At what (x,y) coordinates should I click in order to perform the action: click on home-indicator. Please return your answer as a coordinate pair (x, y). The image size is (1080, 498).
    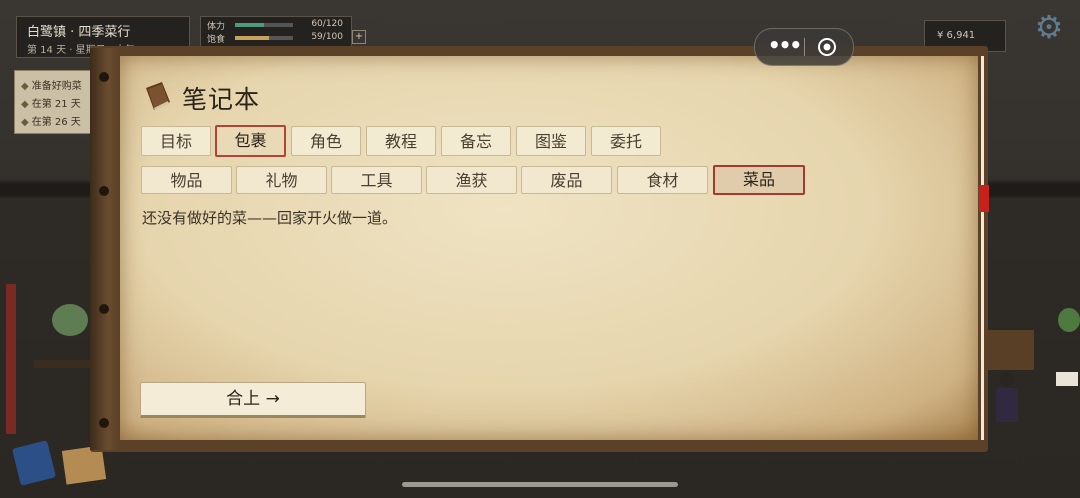
    Looking at the image, I should click on (540, 484).